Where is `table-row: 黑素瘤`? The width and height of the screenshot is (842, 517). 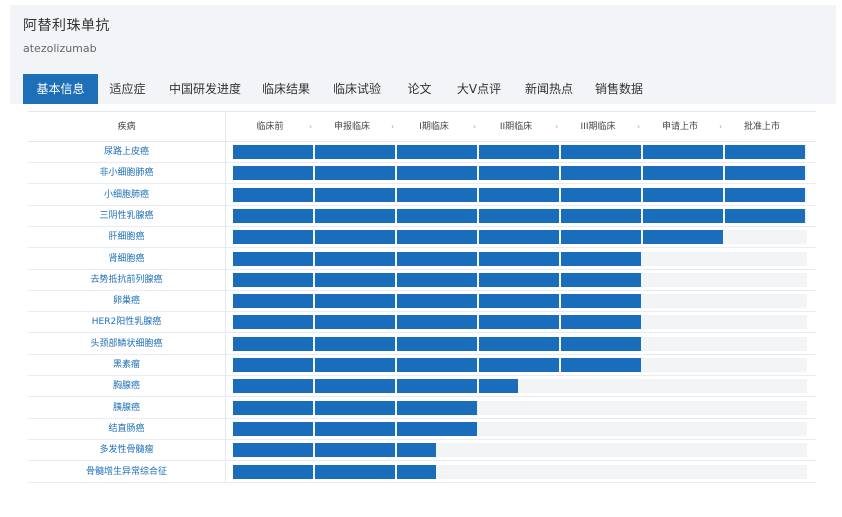 table-row: 黑素瘤 is located at coordinates (422, 365).